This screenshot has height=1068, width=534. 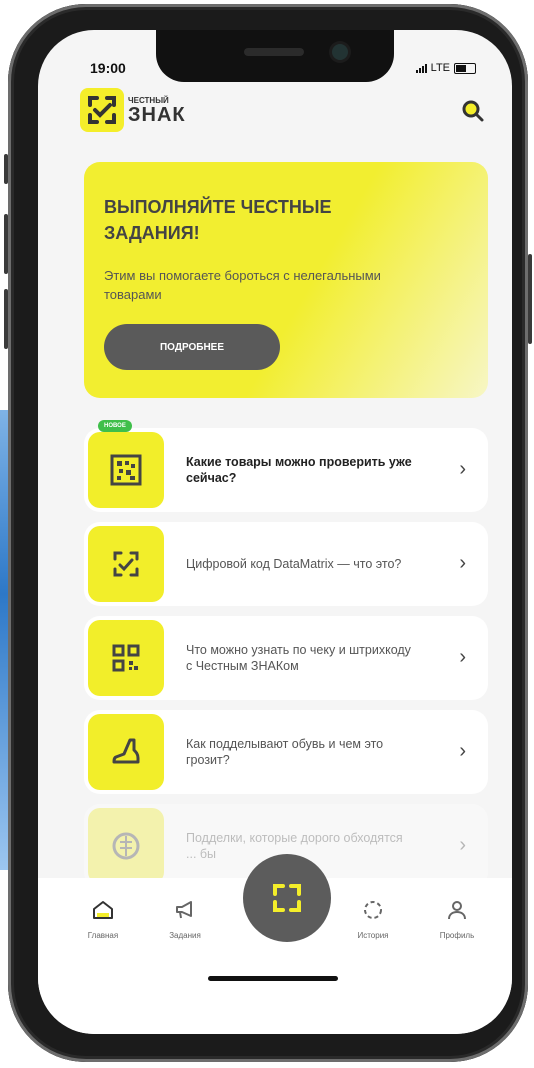 What do you see at coordinates (373, 935) in the screenshot?
I see `tab-label: История` at bounding box center [373, 935].